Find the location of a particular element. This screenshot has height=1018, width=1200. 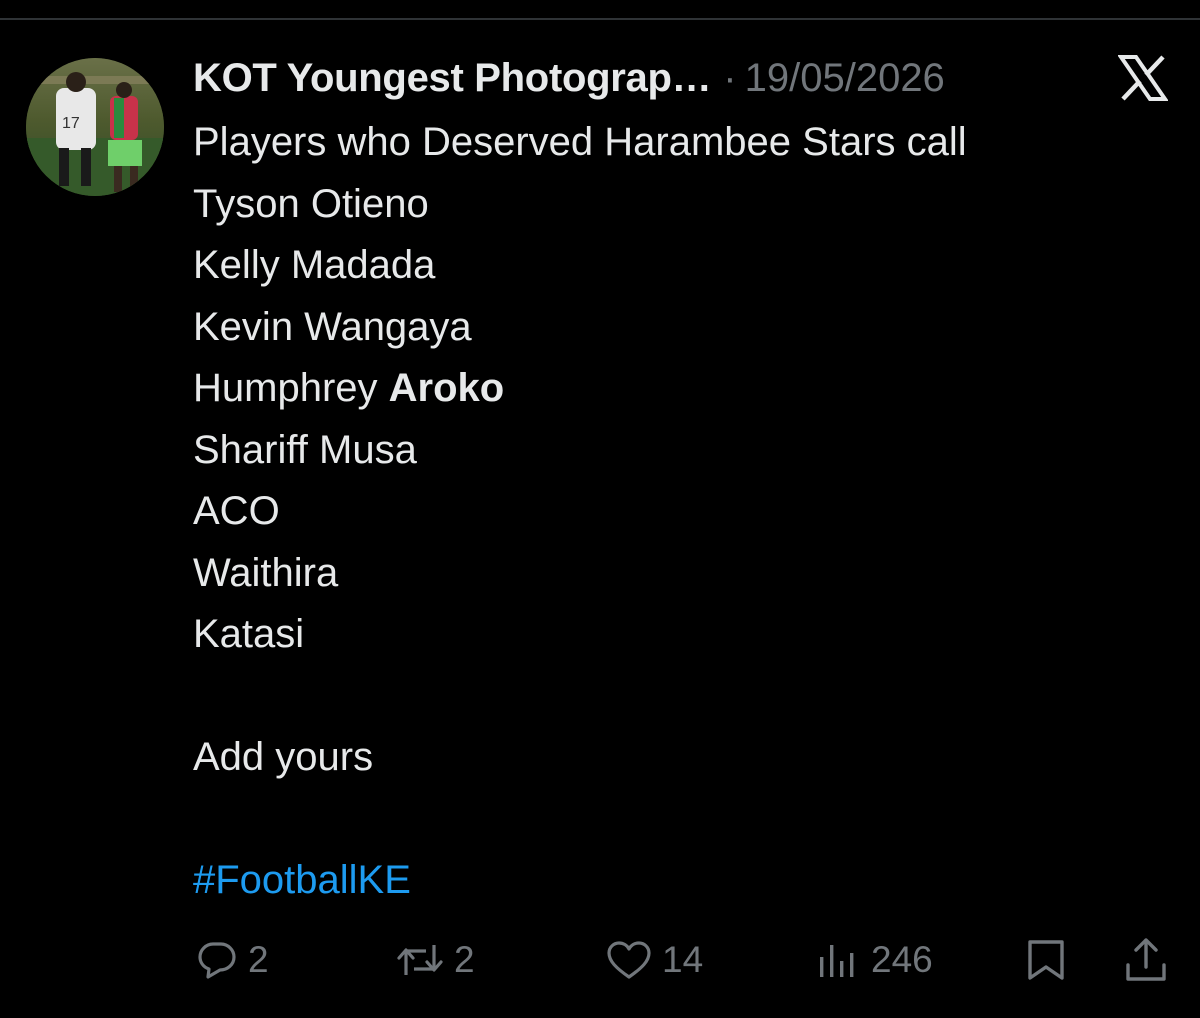

like-count: 14 is located at coordinates (683, 959).